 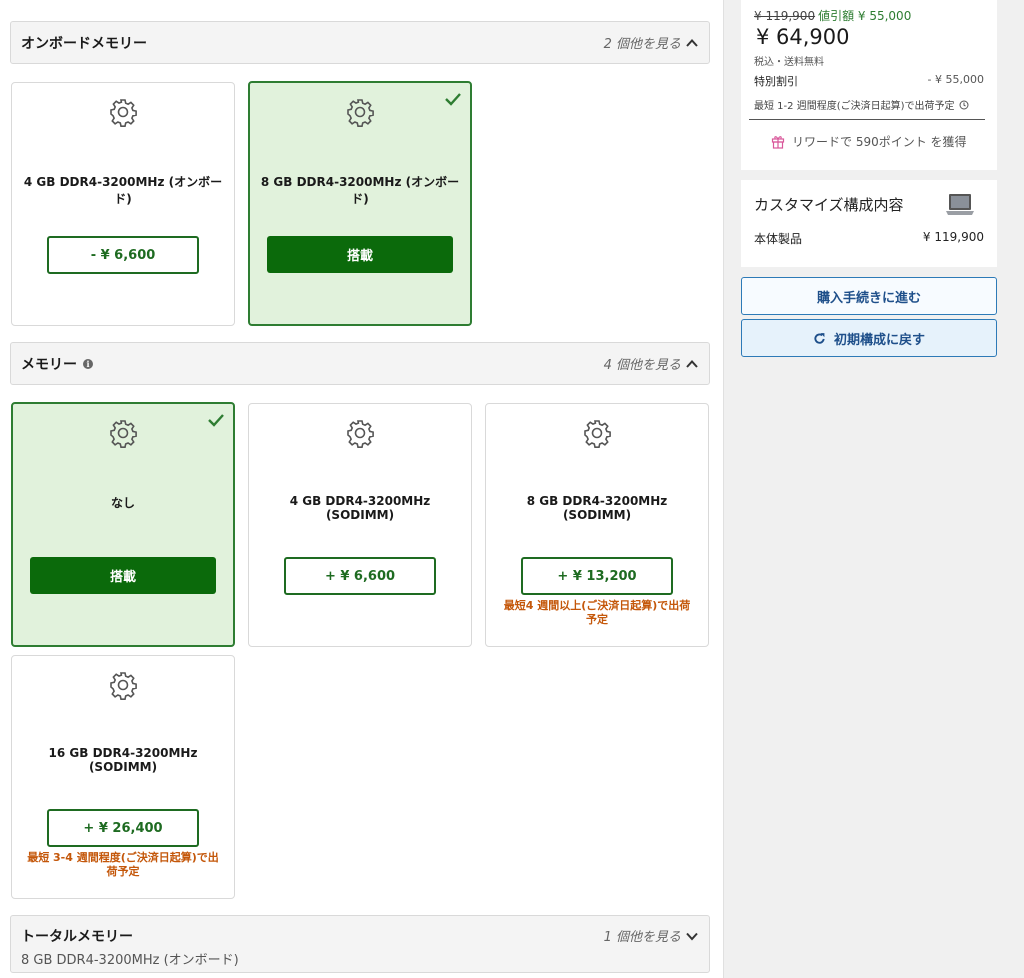 I want to click on clock-icon, so click(x=964, y=105).